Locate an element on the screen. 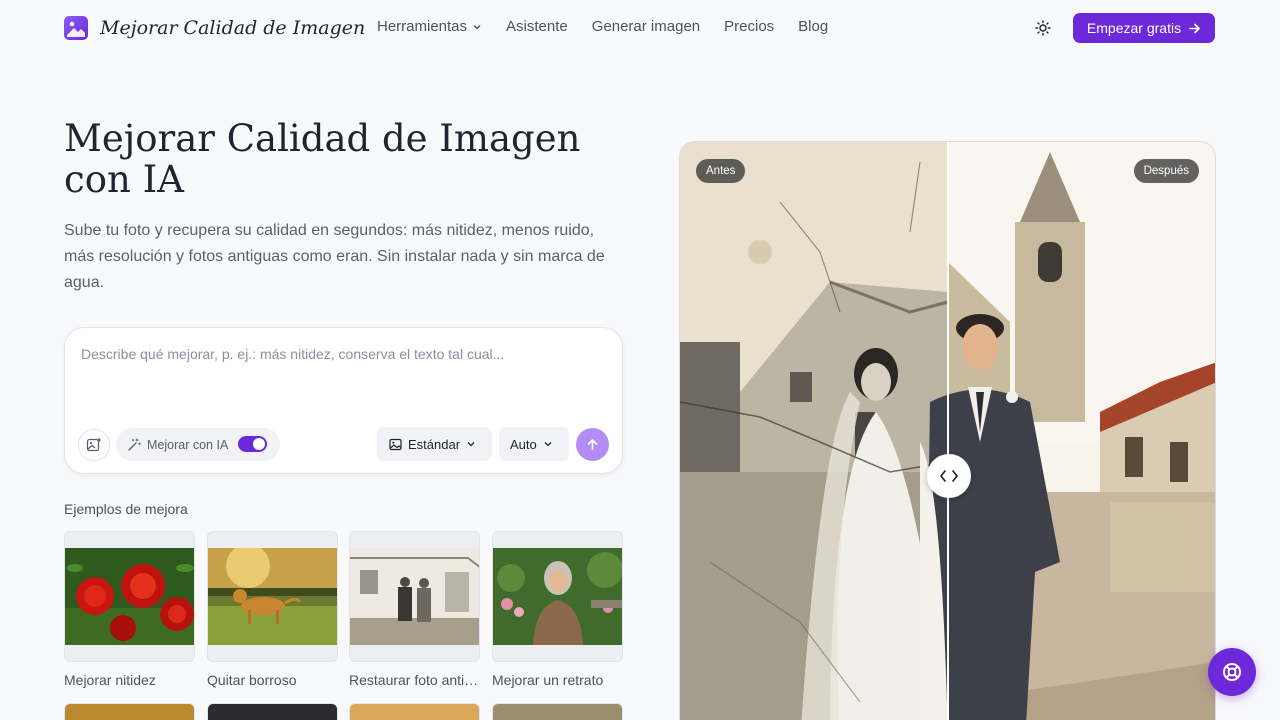  prompt-input is located at coordinates (341, 354).